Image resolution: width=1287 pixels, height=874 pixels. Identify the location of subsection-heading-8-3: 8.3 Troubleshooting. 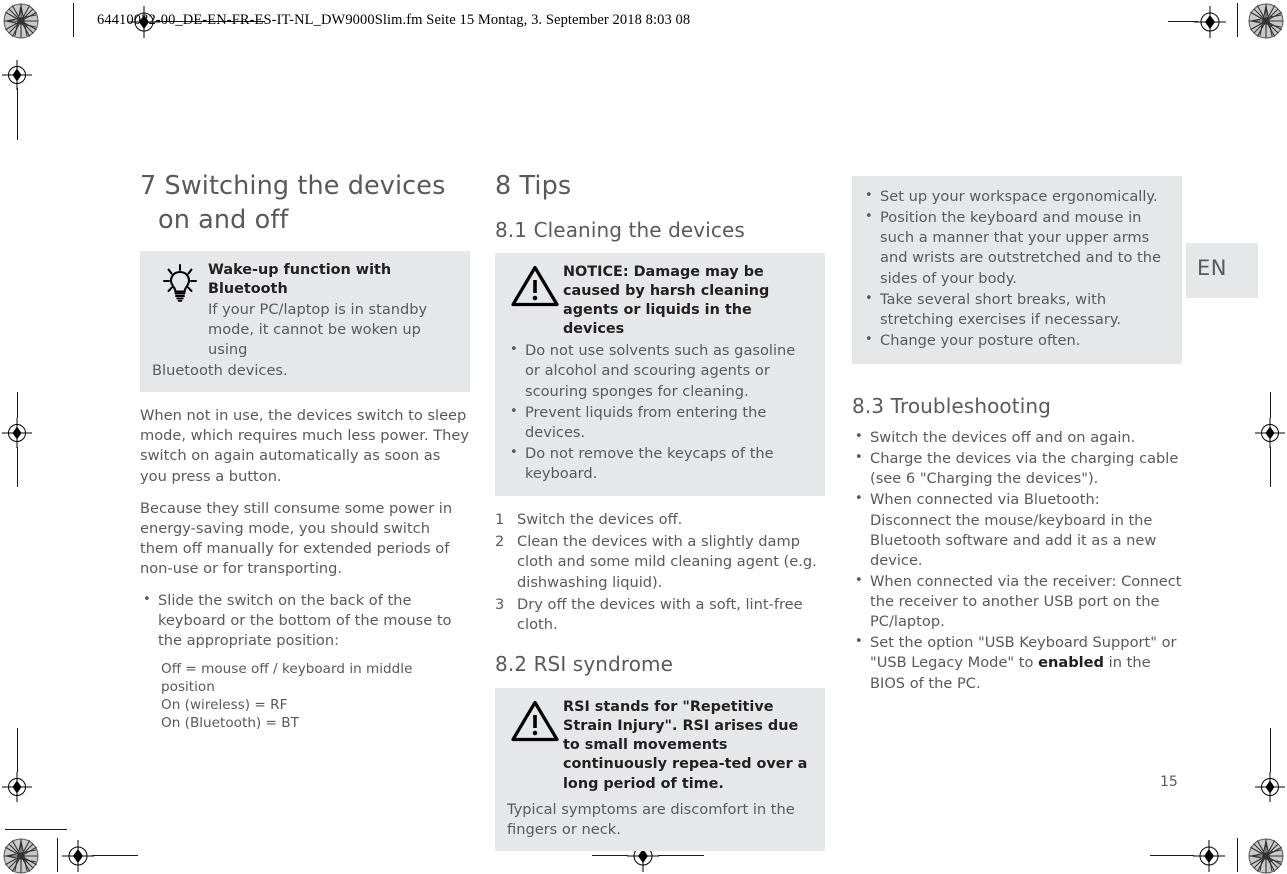
(951, 406).